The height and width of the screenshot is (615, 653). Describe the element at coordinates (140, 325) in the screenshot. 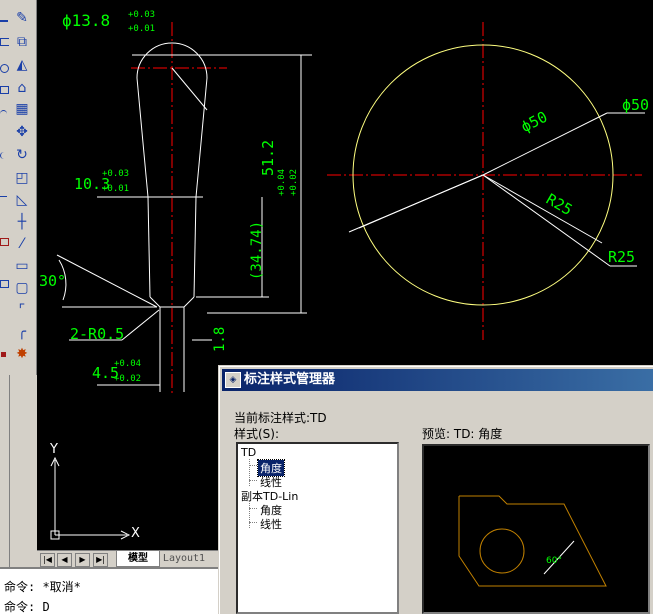

I see `fillet-leader` at that location.